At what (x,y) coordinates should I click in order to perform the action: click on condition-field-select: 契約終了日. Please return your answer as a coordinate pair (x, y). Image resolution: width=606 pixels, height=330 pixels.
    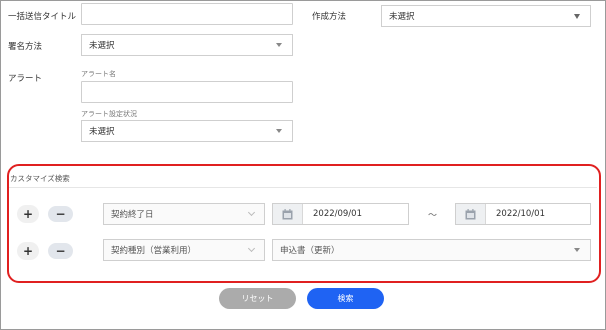
    Looking at the image, I should click on (184, 214).